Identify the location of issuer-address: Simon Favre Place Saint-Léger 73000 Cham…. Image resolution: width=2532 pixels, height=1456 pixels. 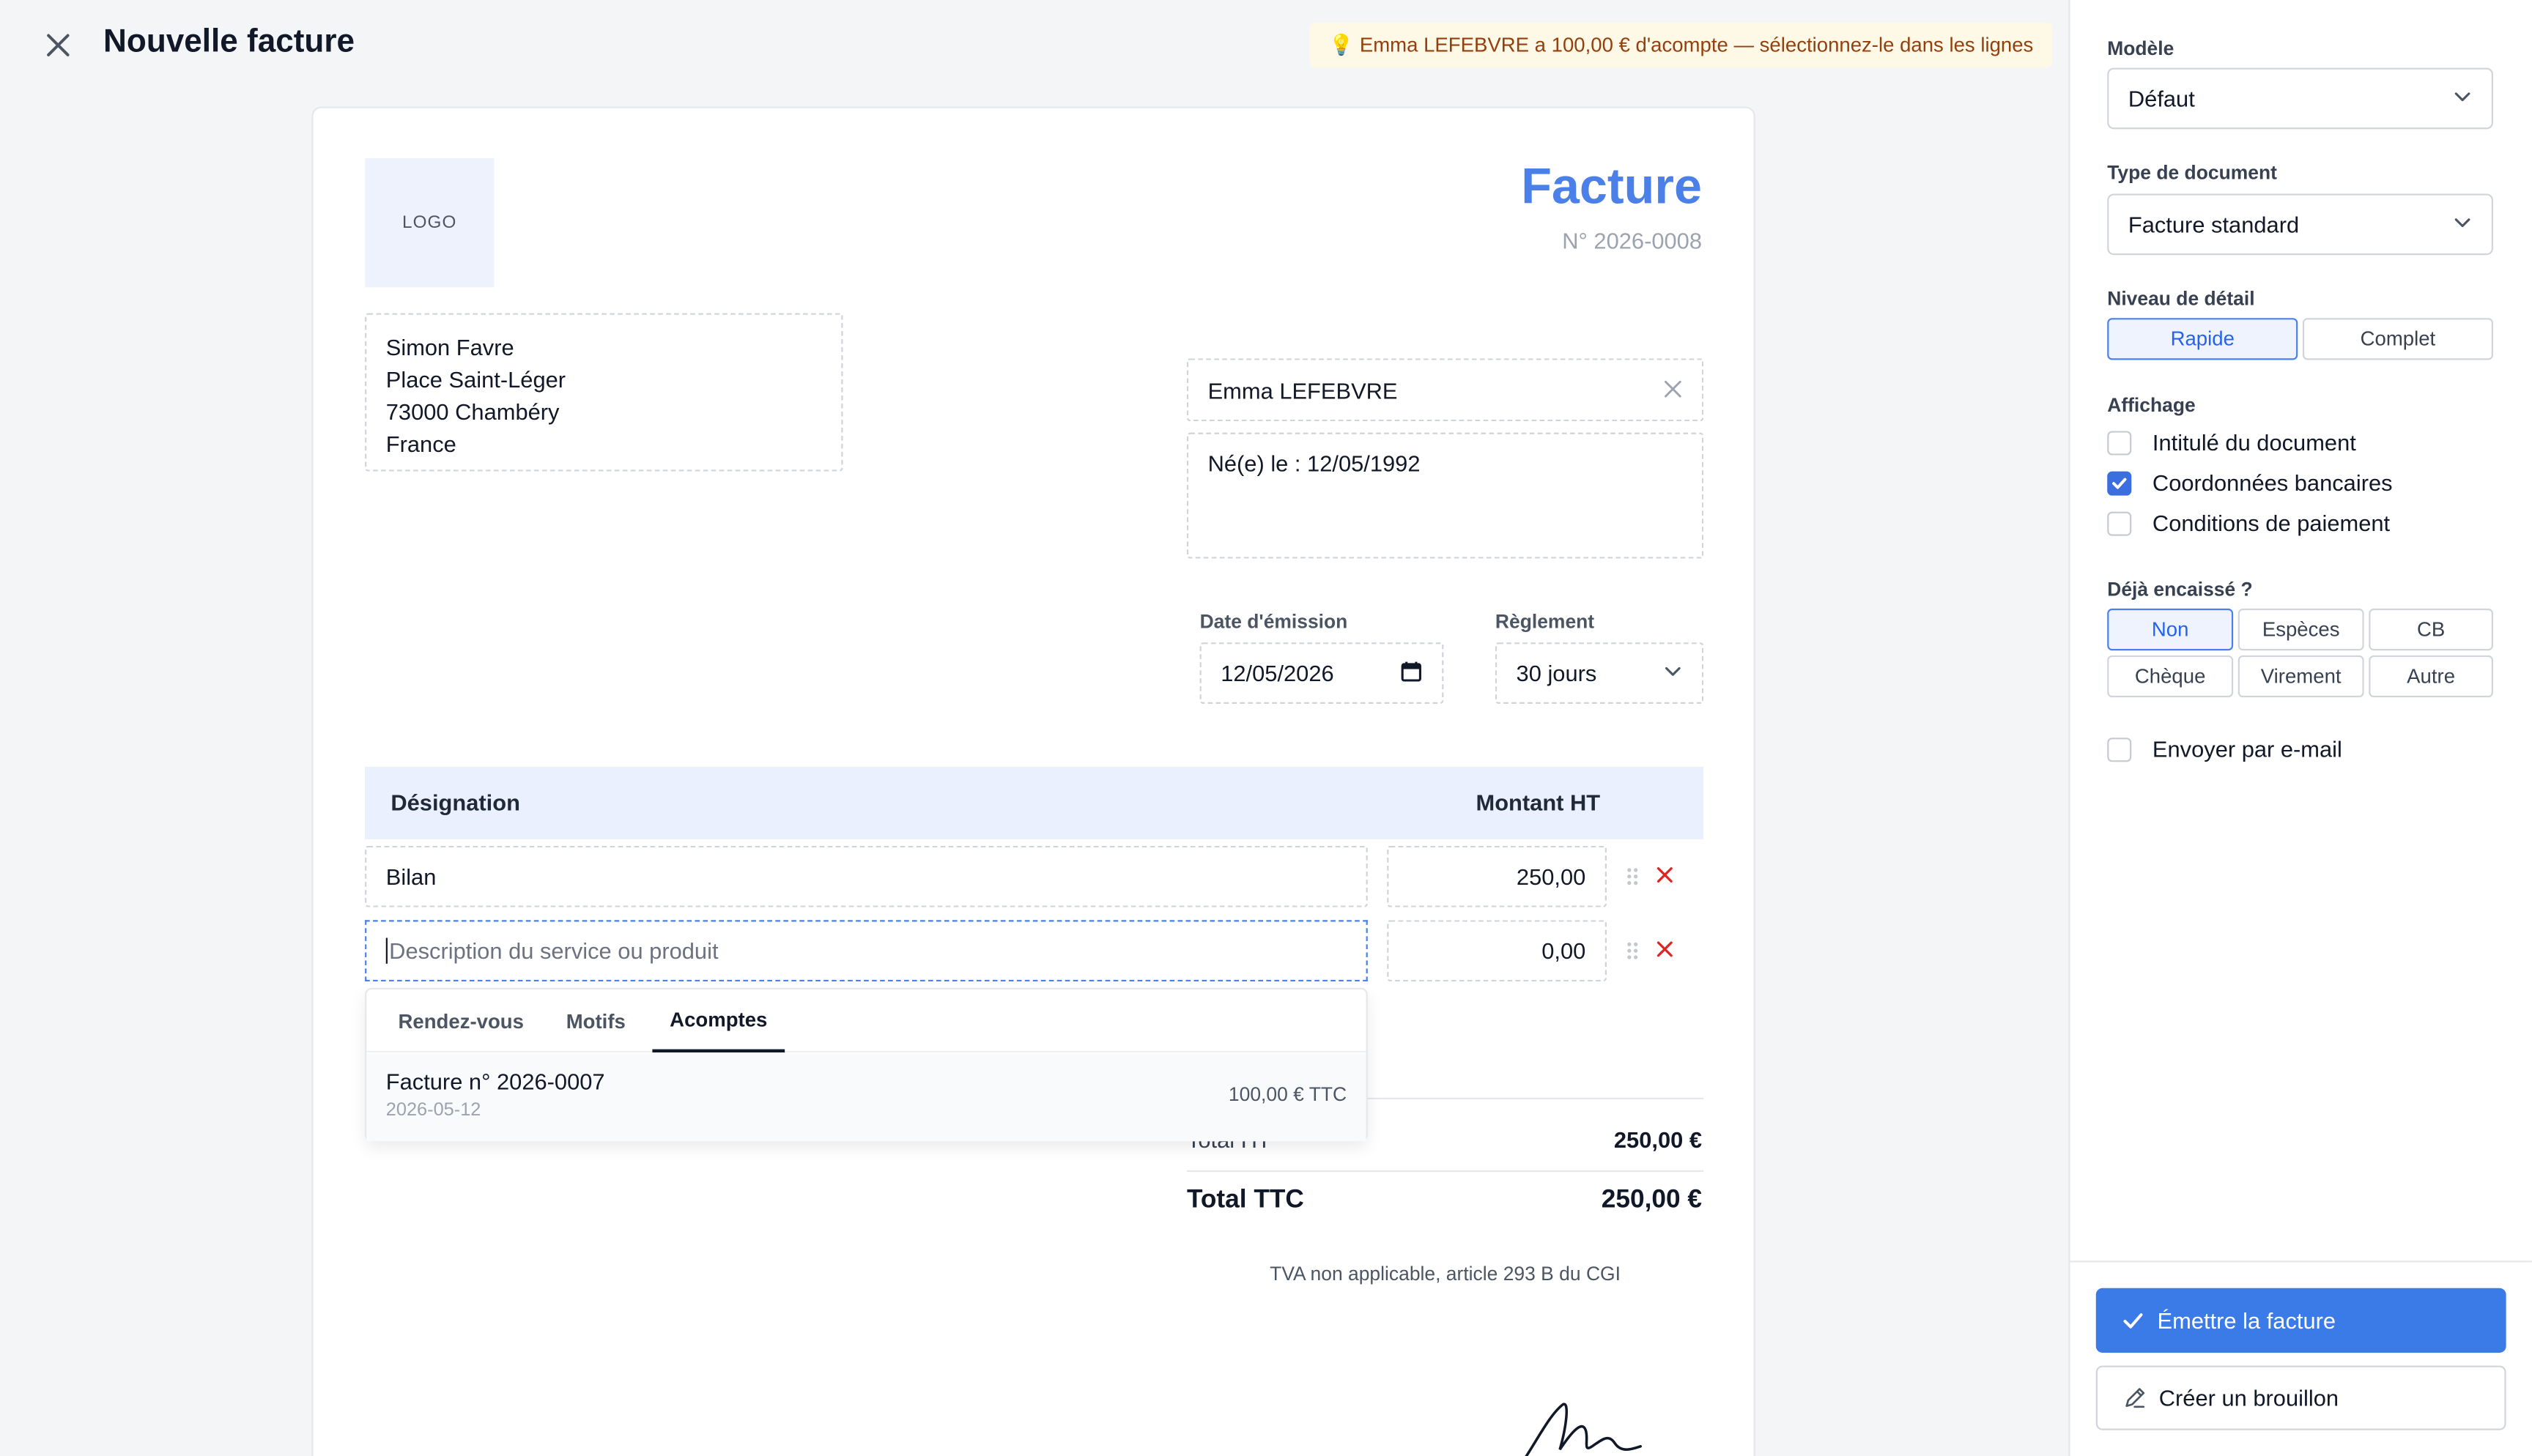
(604, 392).